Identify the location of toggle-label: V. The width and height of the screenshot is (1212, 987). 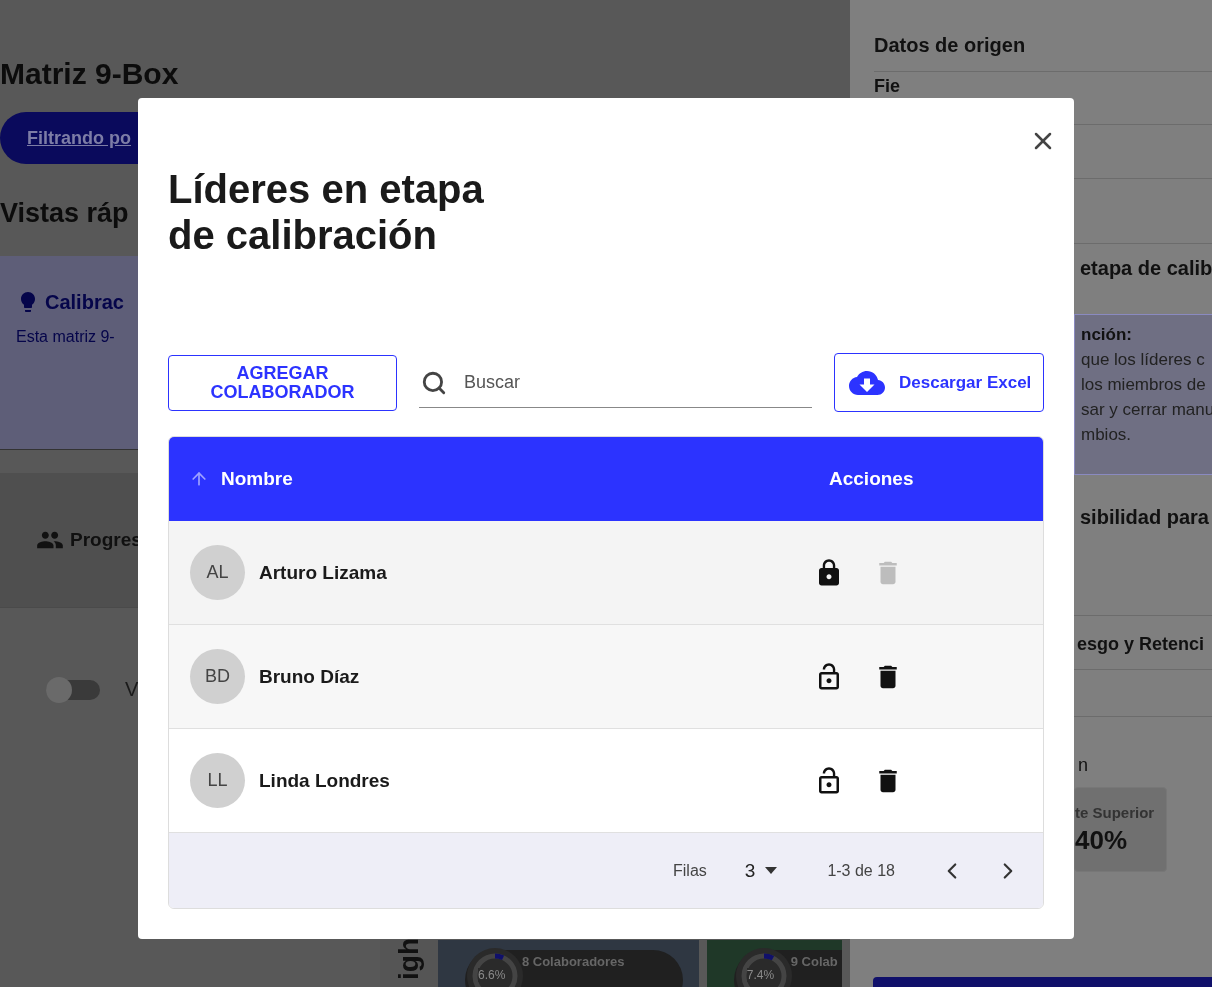
(132, 689).